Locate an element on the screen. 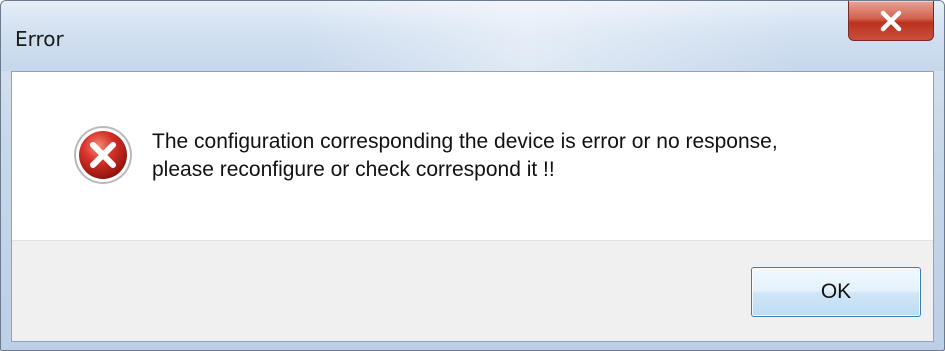  ok-button: OK is located at coordinates (836, 292).